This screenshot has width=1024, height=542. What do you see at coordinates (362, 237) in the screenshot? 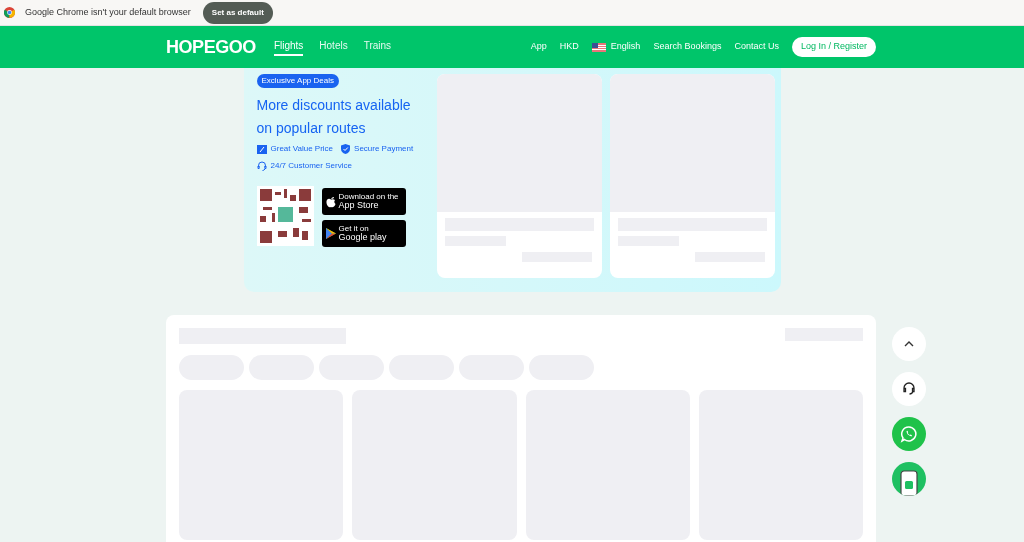
I see `badge-store-name: Google play` at bounding box center [362, 237].